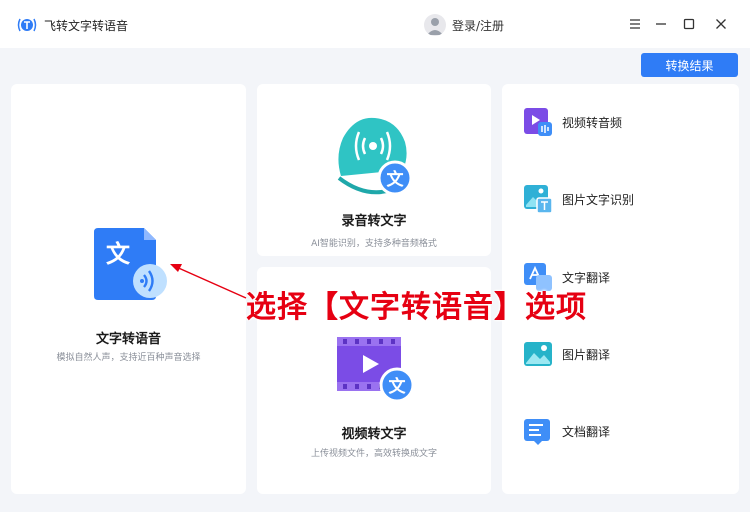  I want to click on title-bar: 飞转文字转语音 登录/注册, so click(375, 24).